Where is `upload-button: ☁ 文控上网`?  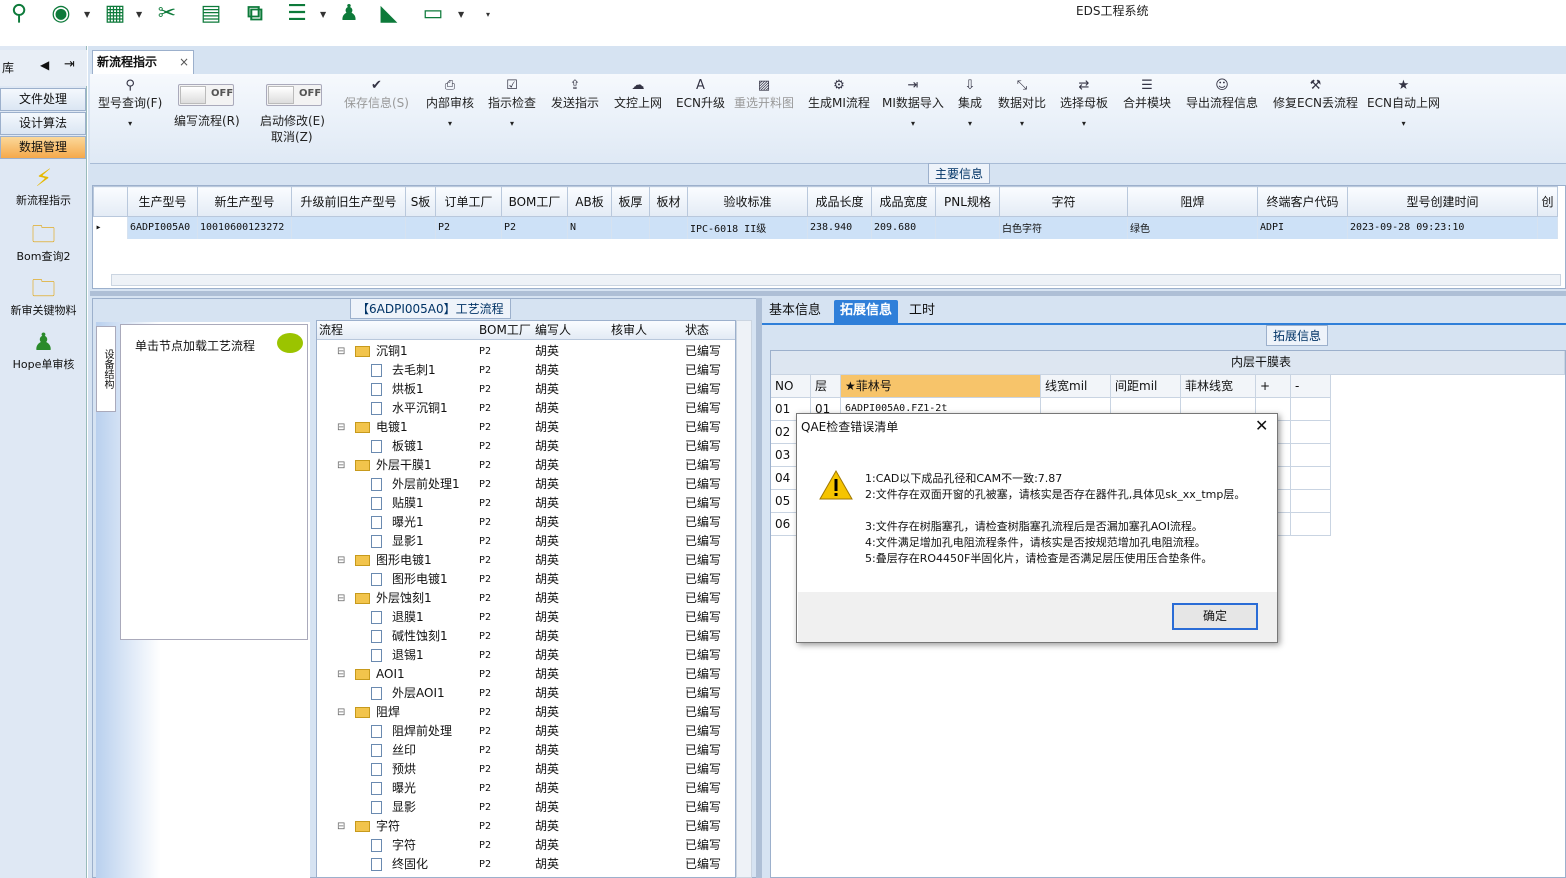
upload-button: ☁ 文控上网 is located at coordinates (638, 94).